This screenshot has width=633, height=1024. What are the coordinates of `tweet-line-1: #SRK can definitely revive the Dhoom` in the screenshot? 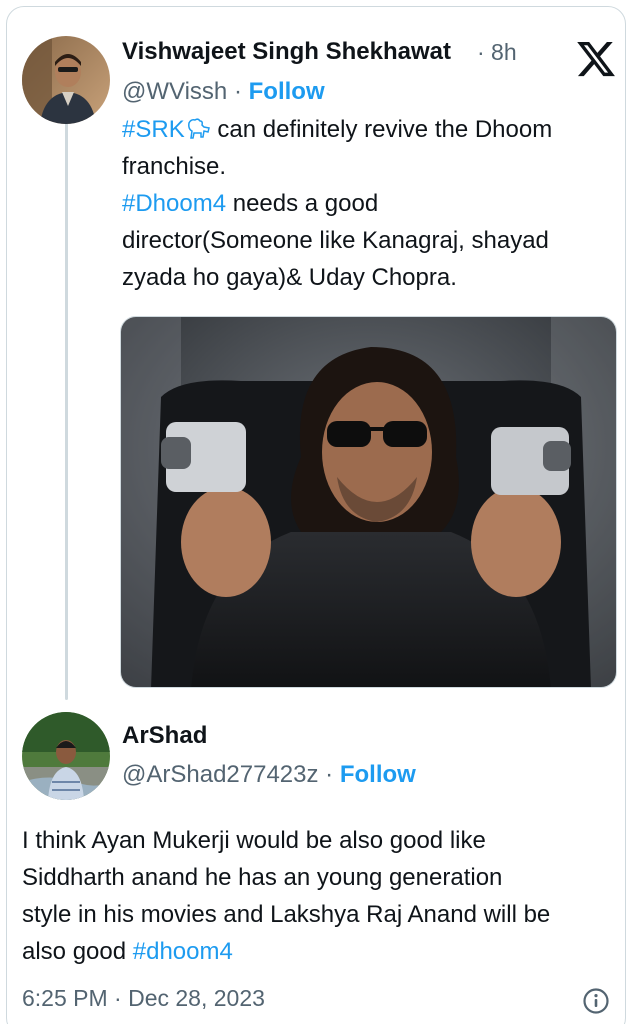 It's located at (367, 129).